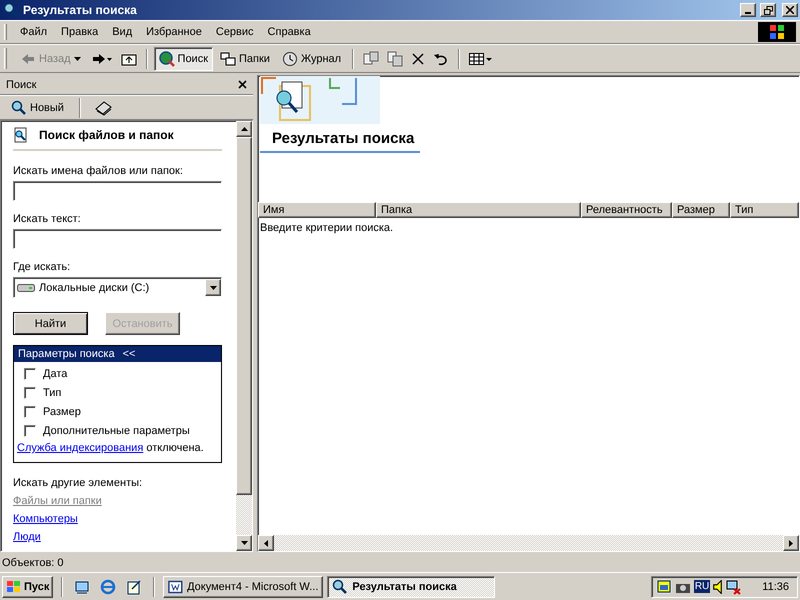  I want to click on checkbox-label: Размер, so click(62, 412).